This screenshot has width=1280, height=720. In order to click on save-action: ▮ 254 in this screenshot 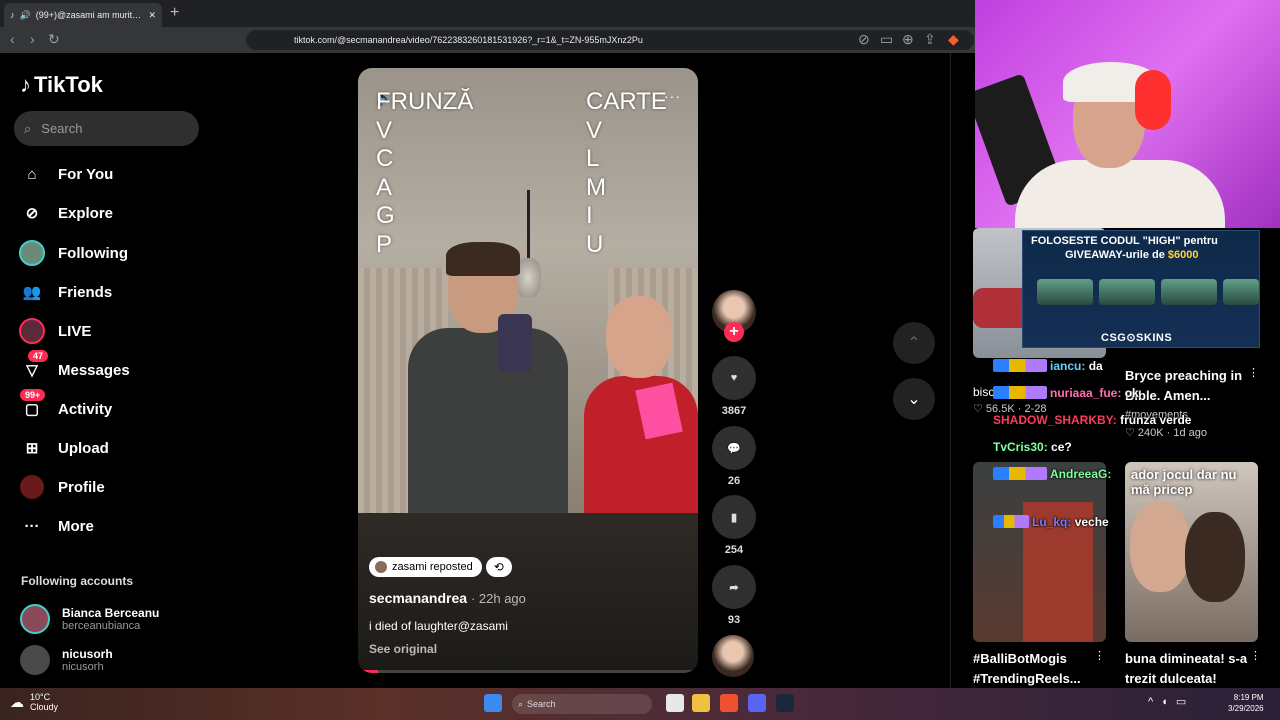, I will do `click(734, 525)`.